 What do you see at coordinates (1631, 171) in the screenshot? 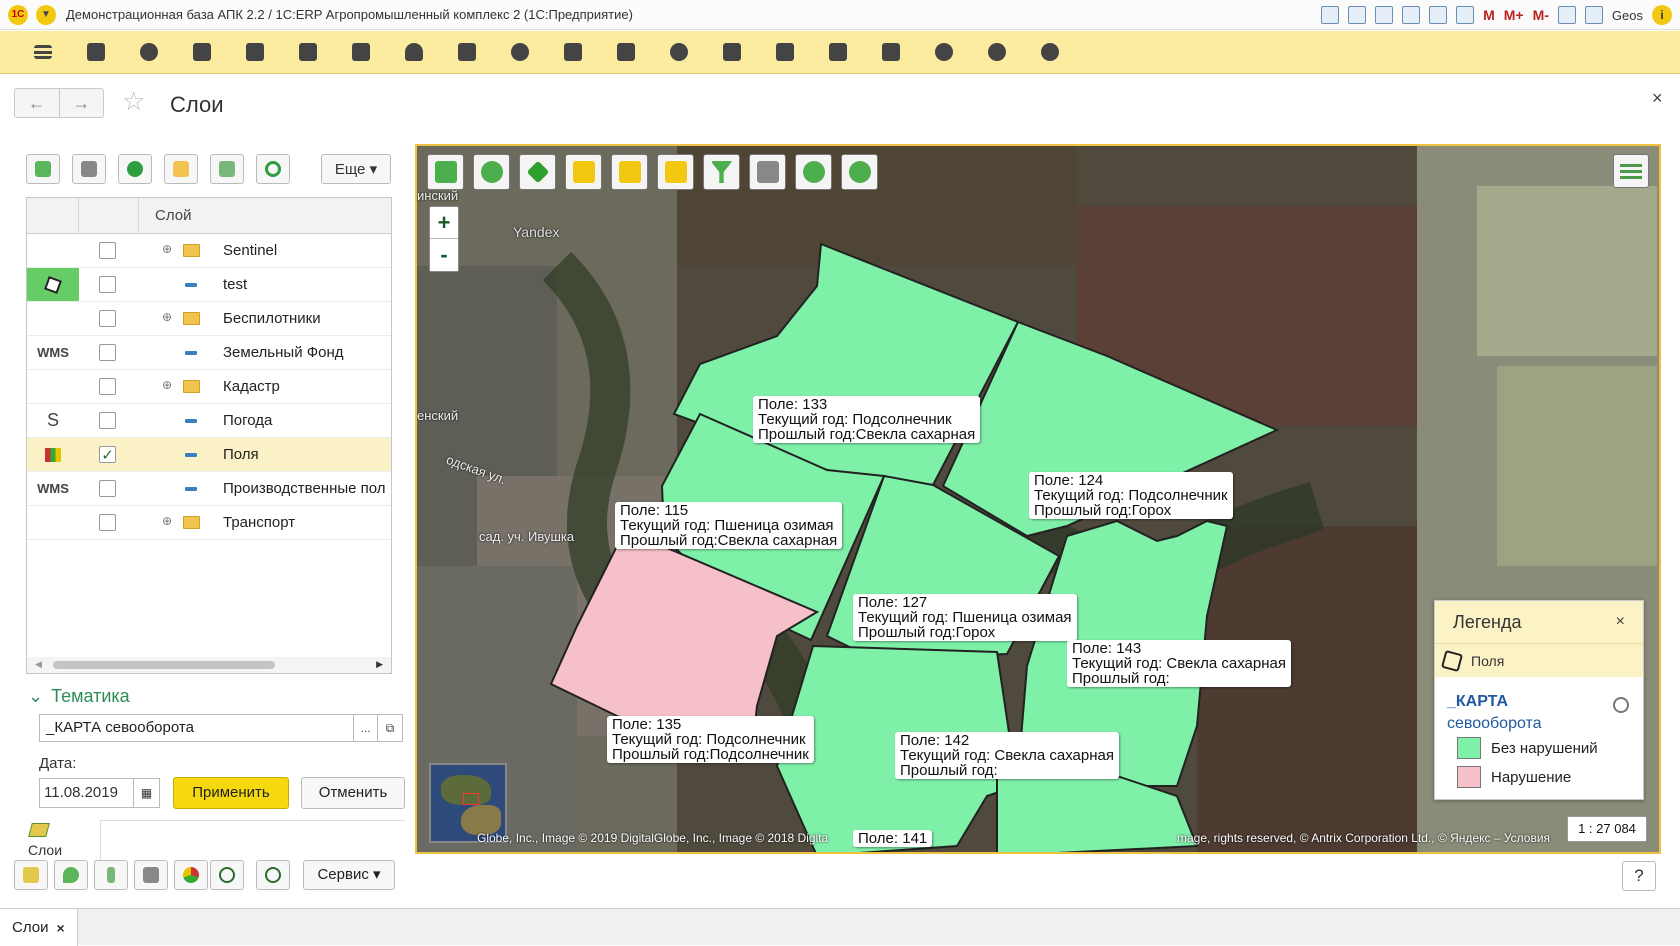
I see `layers-list-button` at bounding box center [1631, 171].